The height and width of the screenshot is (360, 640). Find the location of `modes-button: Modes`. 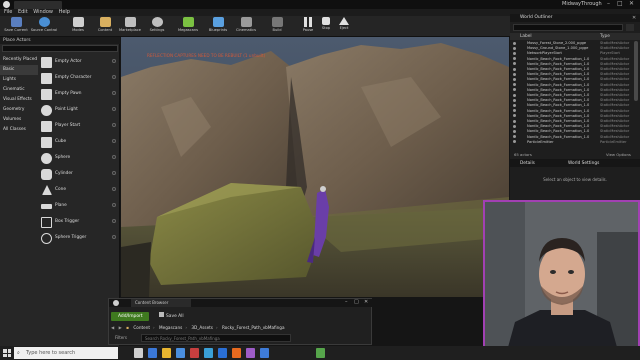

modes-button: Modes is located at coordinates (78, 26).